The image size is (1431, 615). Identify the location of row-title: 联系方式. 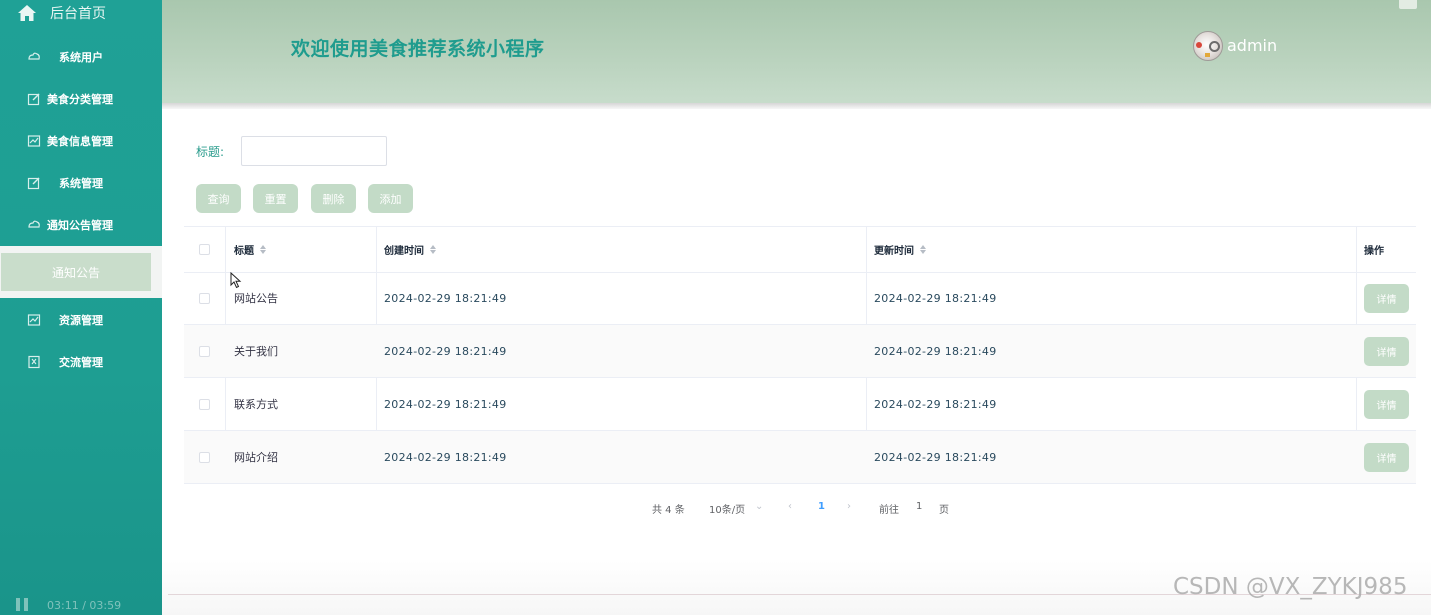
(256, 404).